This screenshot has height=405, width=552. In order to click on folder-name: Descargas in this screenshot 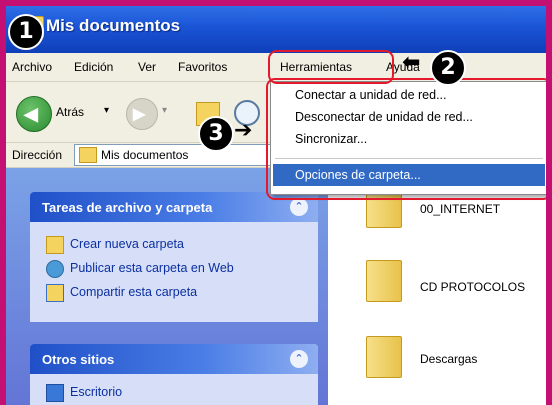, I will do `click(449, 359)`.